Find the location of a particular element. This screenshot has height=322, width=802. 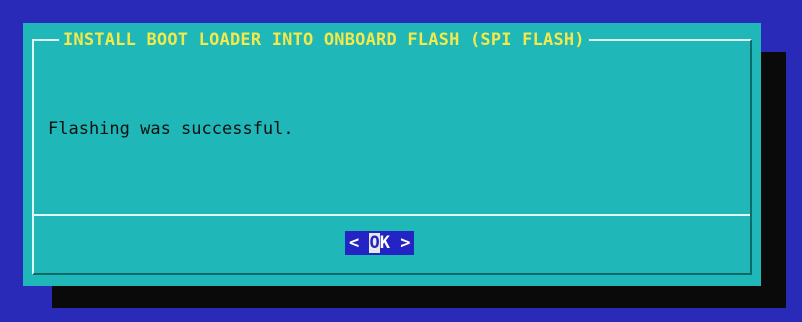

dialog-message: Flashing was successful. is located at coordinates (171, 129).